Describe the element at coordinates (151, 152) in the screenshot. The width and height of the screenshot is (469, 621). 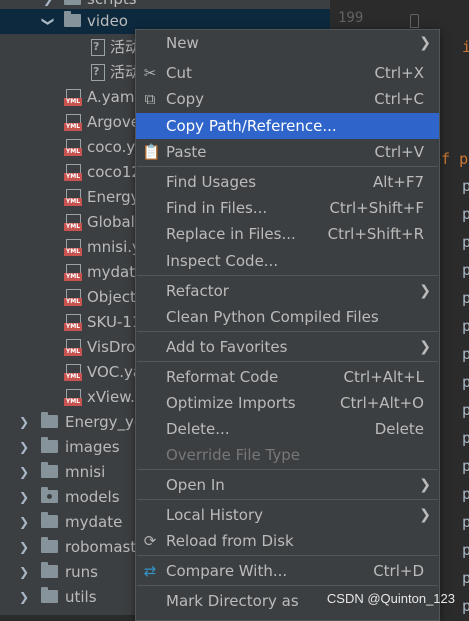
I see `paste-icon: 📋` at that location.